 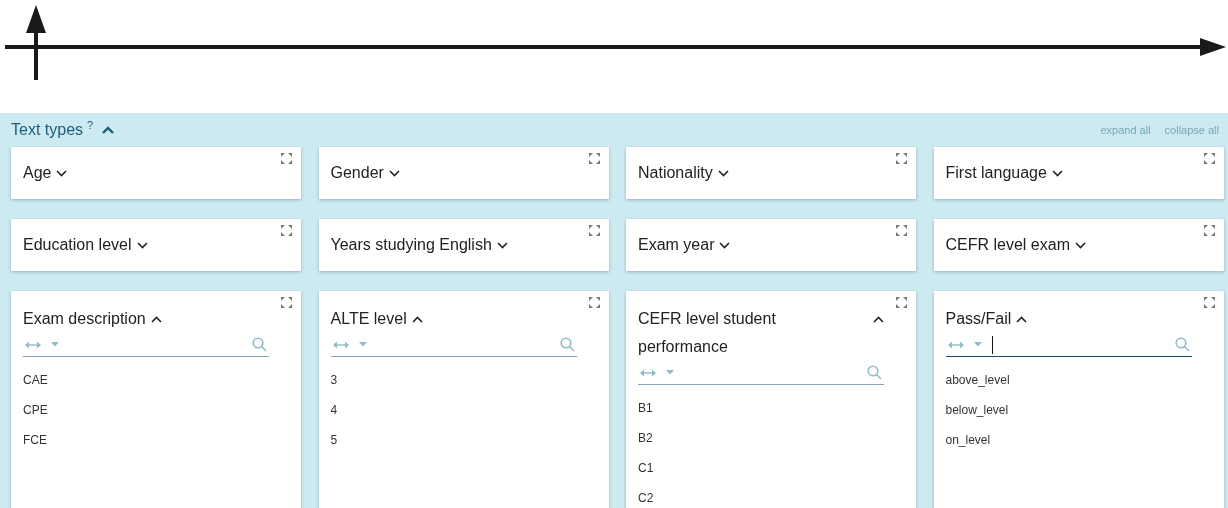 I want to click on value-item: 5, so click(x=463, y=440).